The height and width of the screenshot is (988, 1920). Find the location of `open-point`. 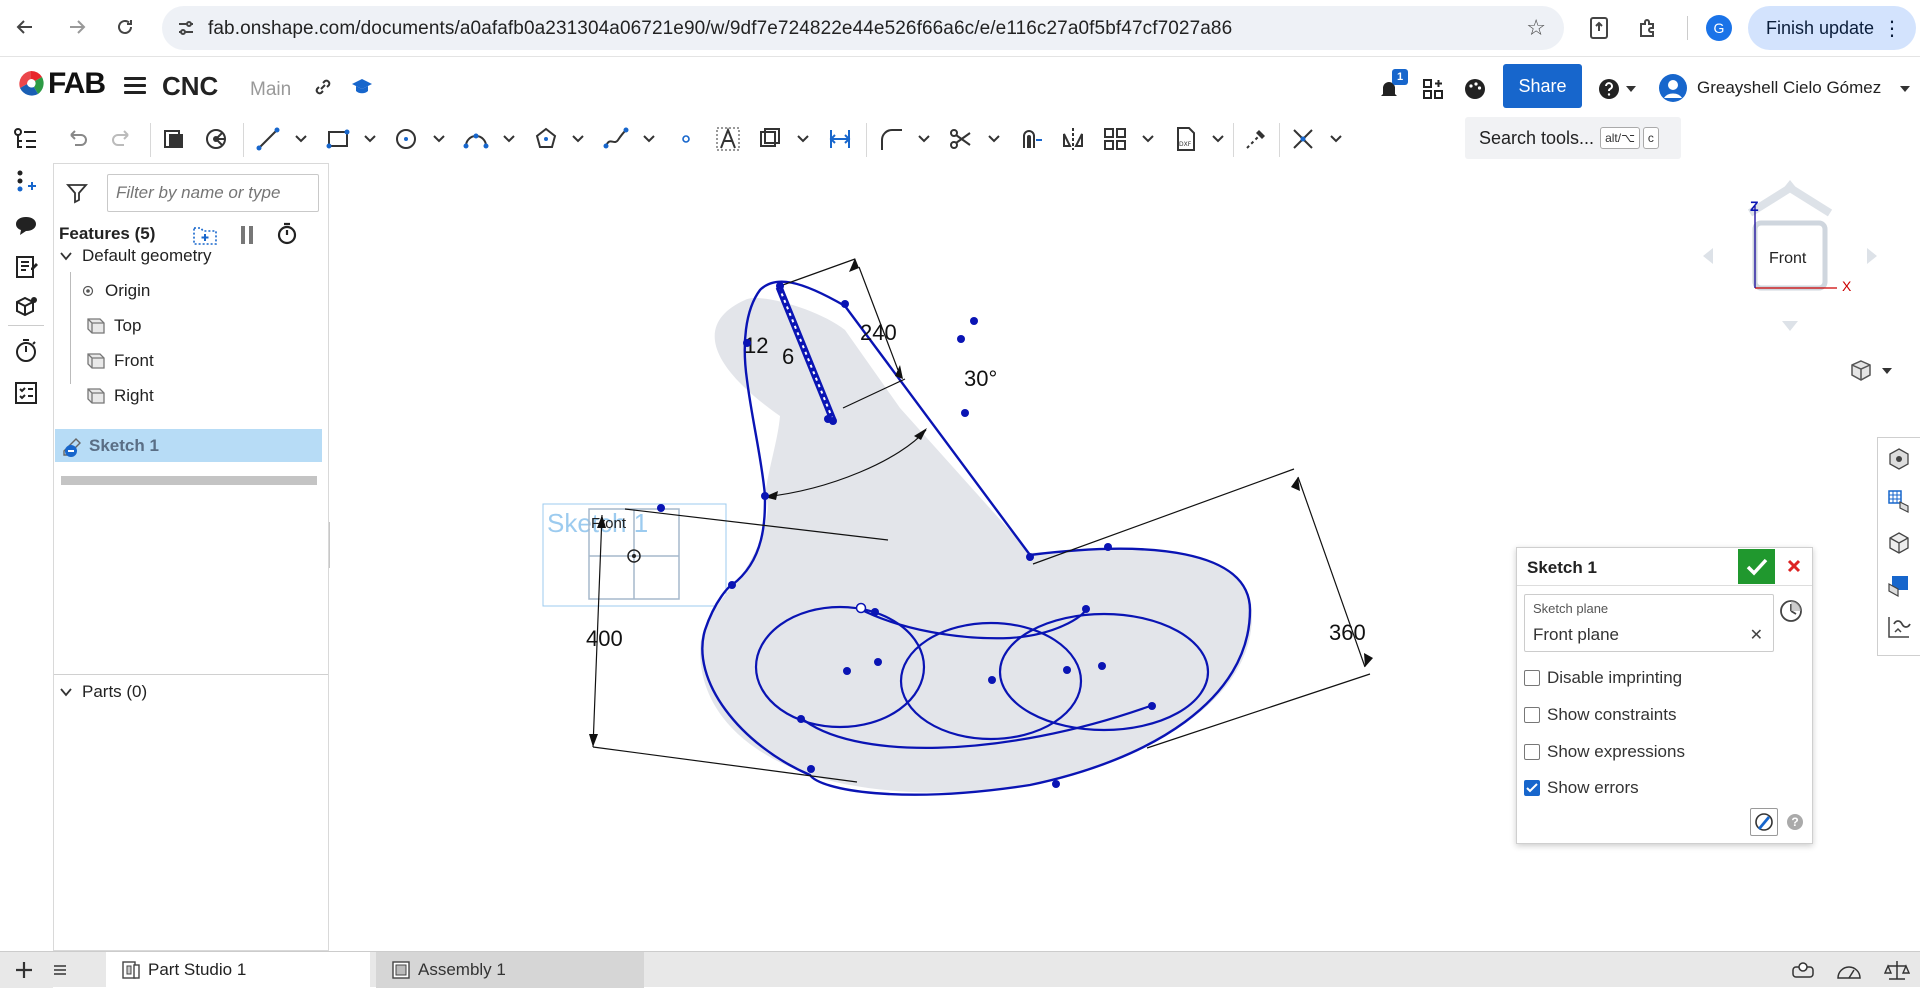

open-point is located at coordinates (861, 608).